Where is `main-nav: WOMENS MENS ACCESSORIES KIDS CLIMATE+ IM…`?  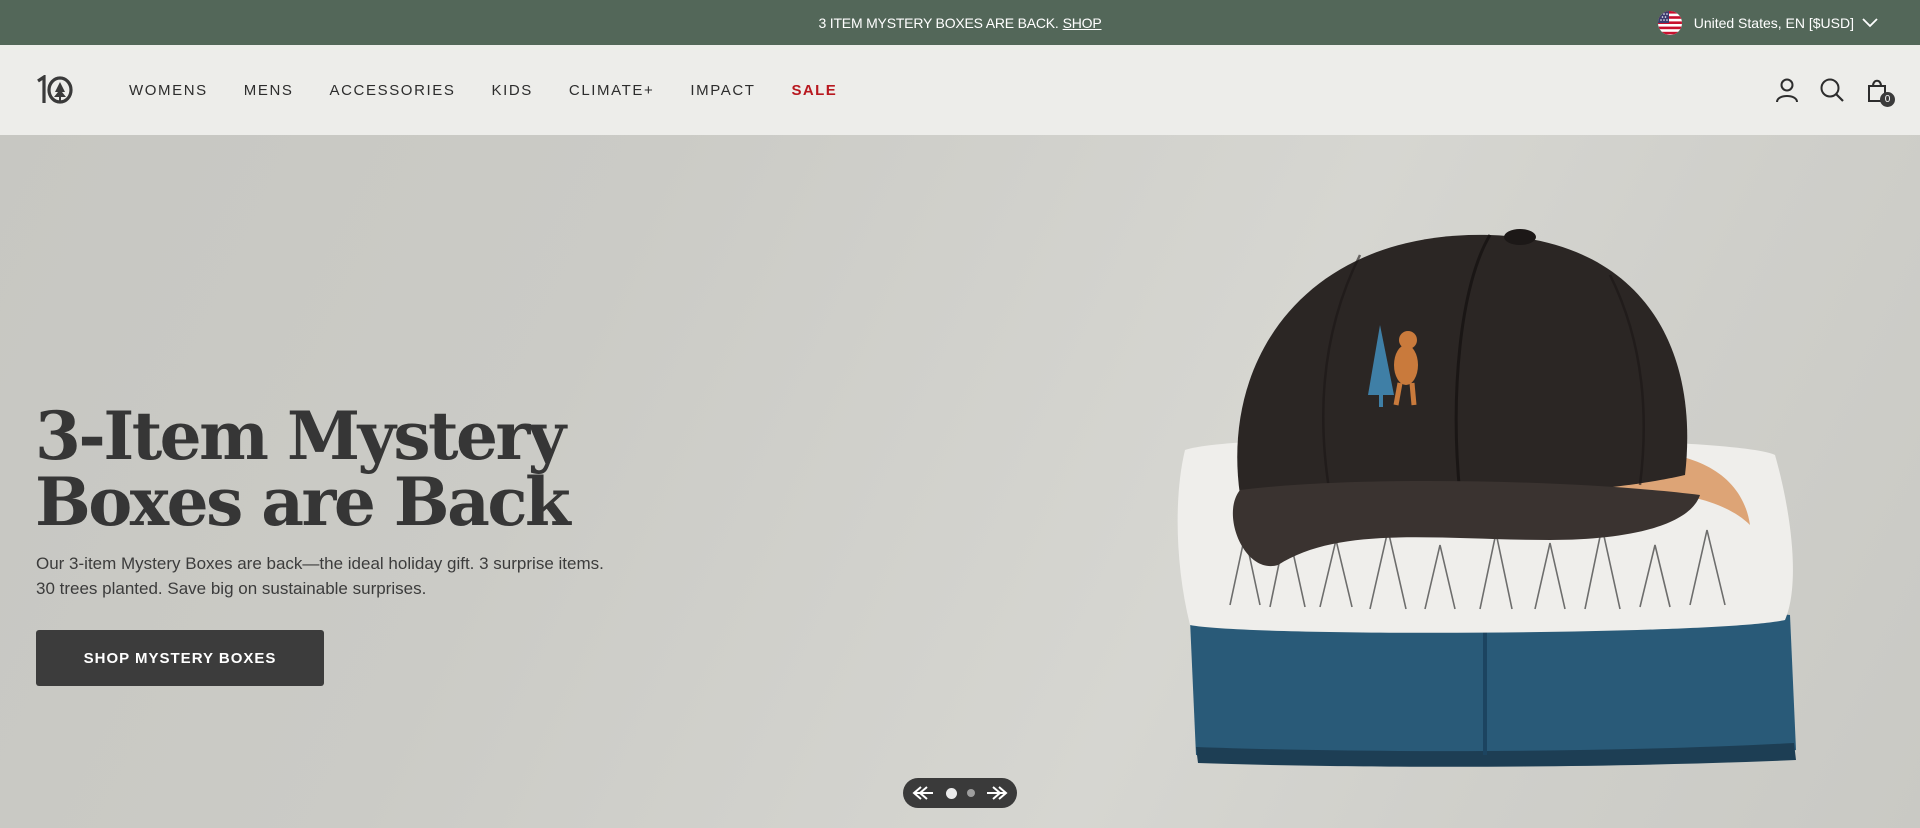
main-nav: WOMENS MENS ACCESSORIES KIDS CLIMATE+ IM… is located at coordinates (501, 90).